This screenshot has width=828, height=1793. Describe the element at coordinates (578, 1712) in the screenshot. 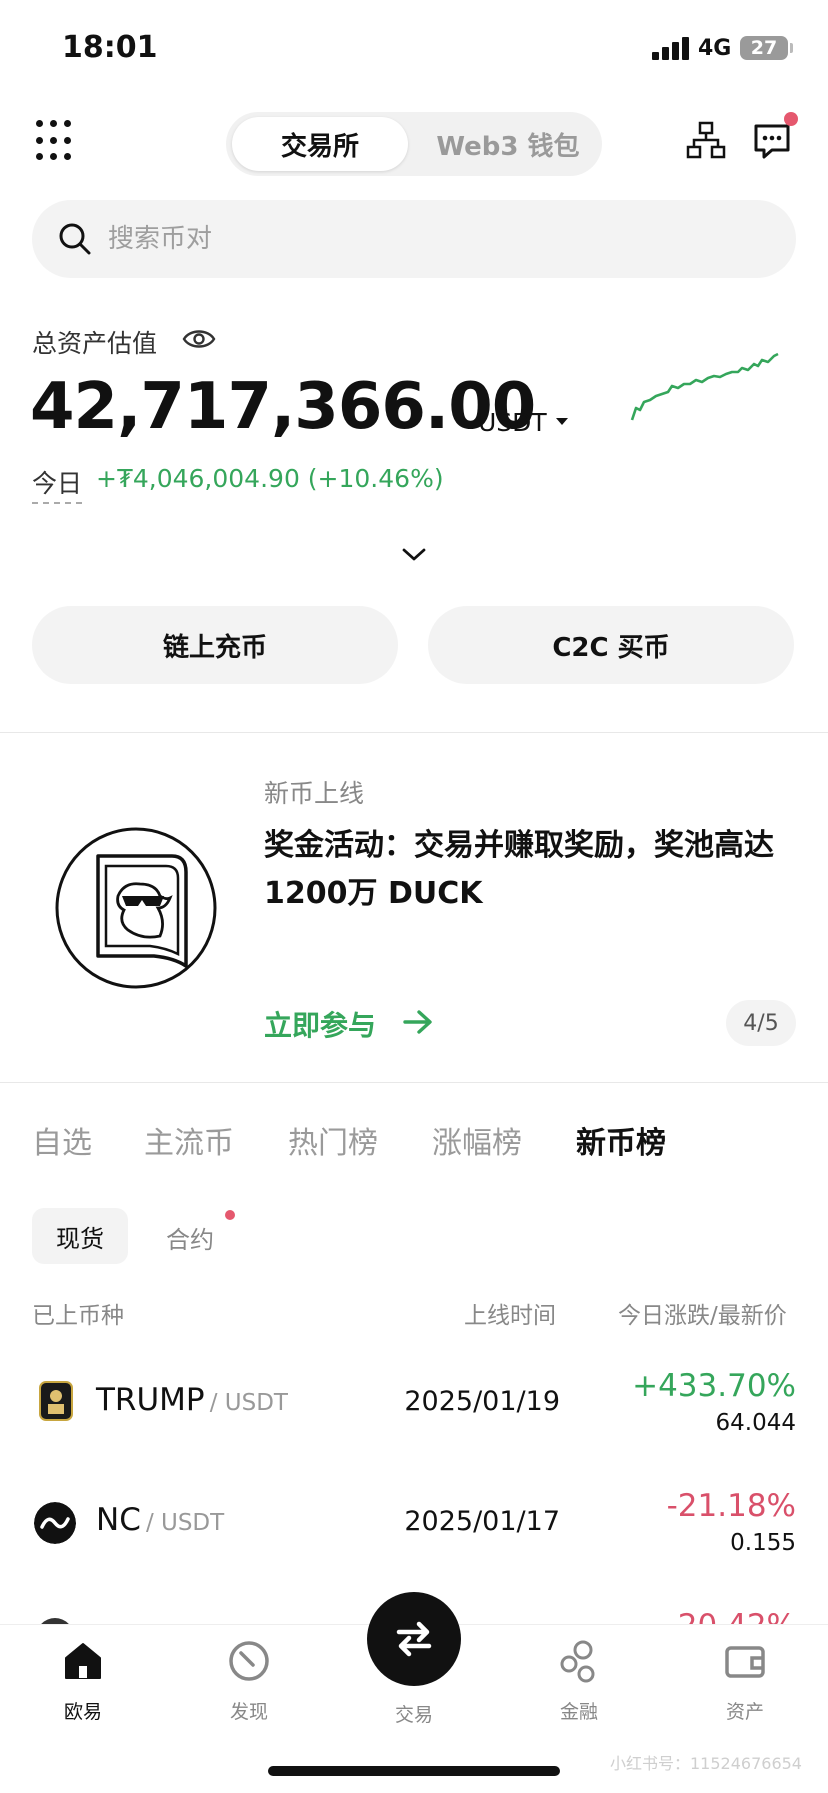

I see `nav-label: 金融` at that location.